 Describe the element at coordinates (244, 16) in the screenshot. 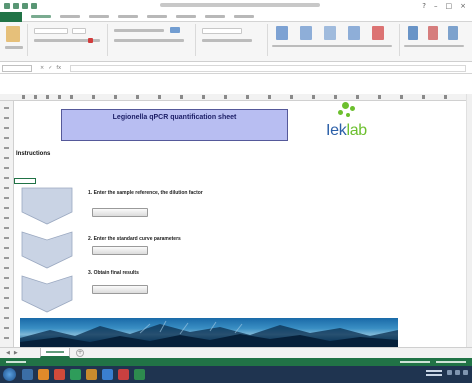

I see `tab-developer` at that location.